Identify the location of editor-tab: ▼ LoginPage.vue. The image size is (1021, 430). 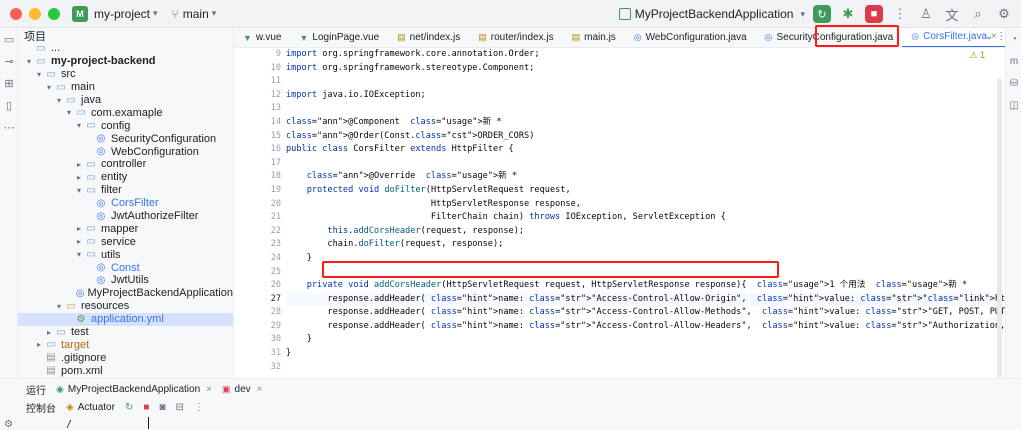
(340, 37).